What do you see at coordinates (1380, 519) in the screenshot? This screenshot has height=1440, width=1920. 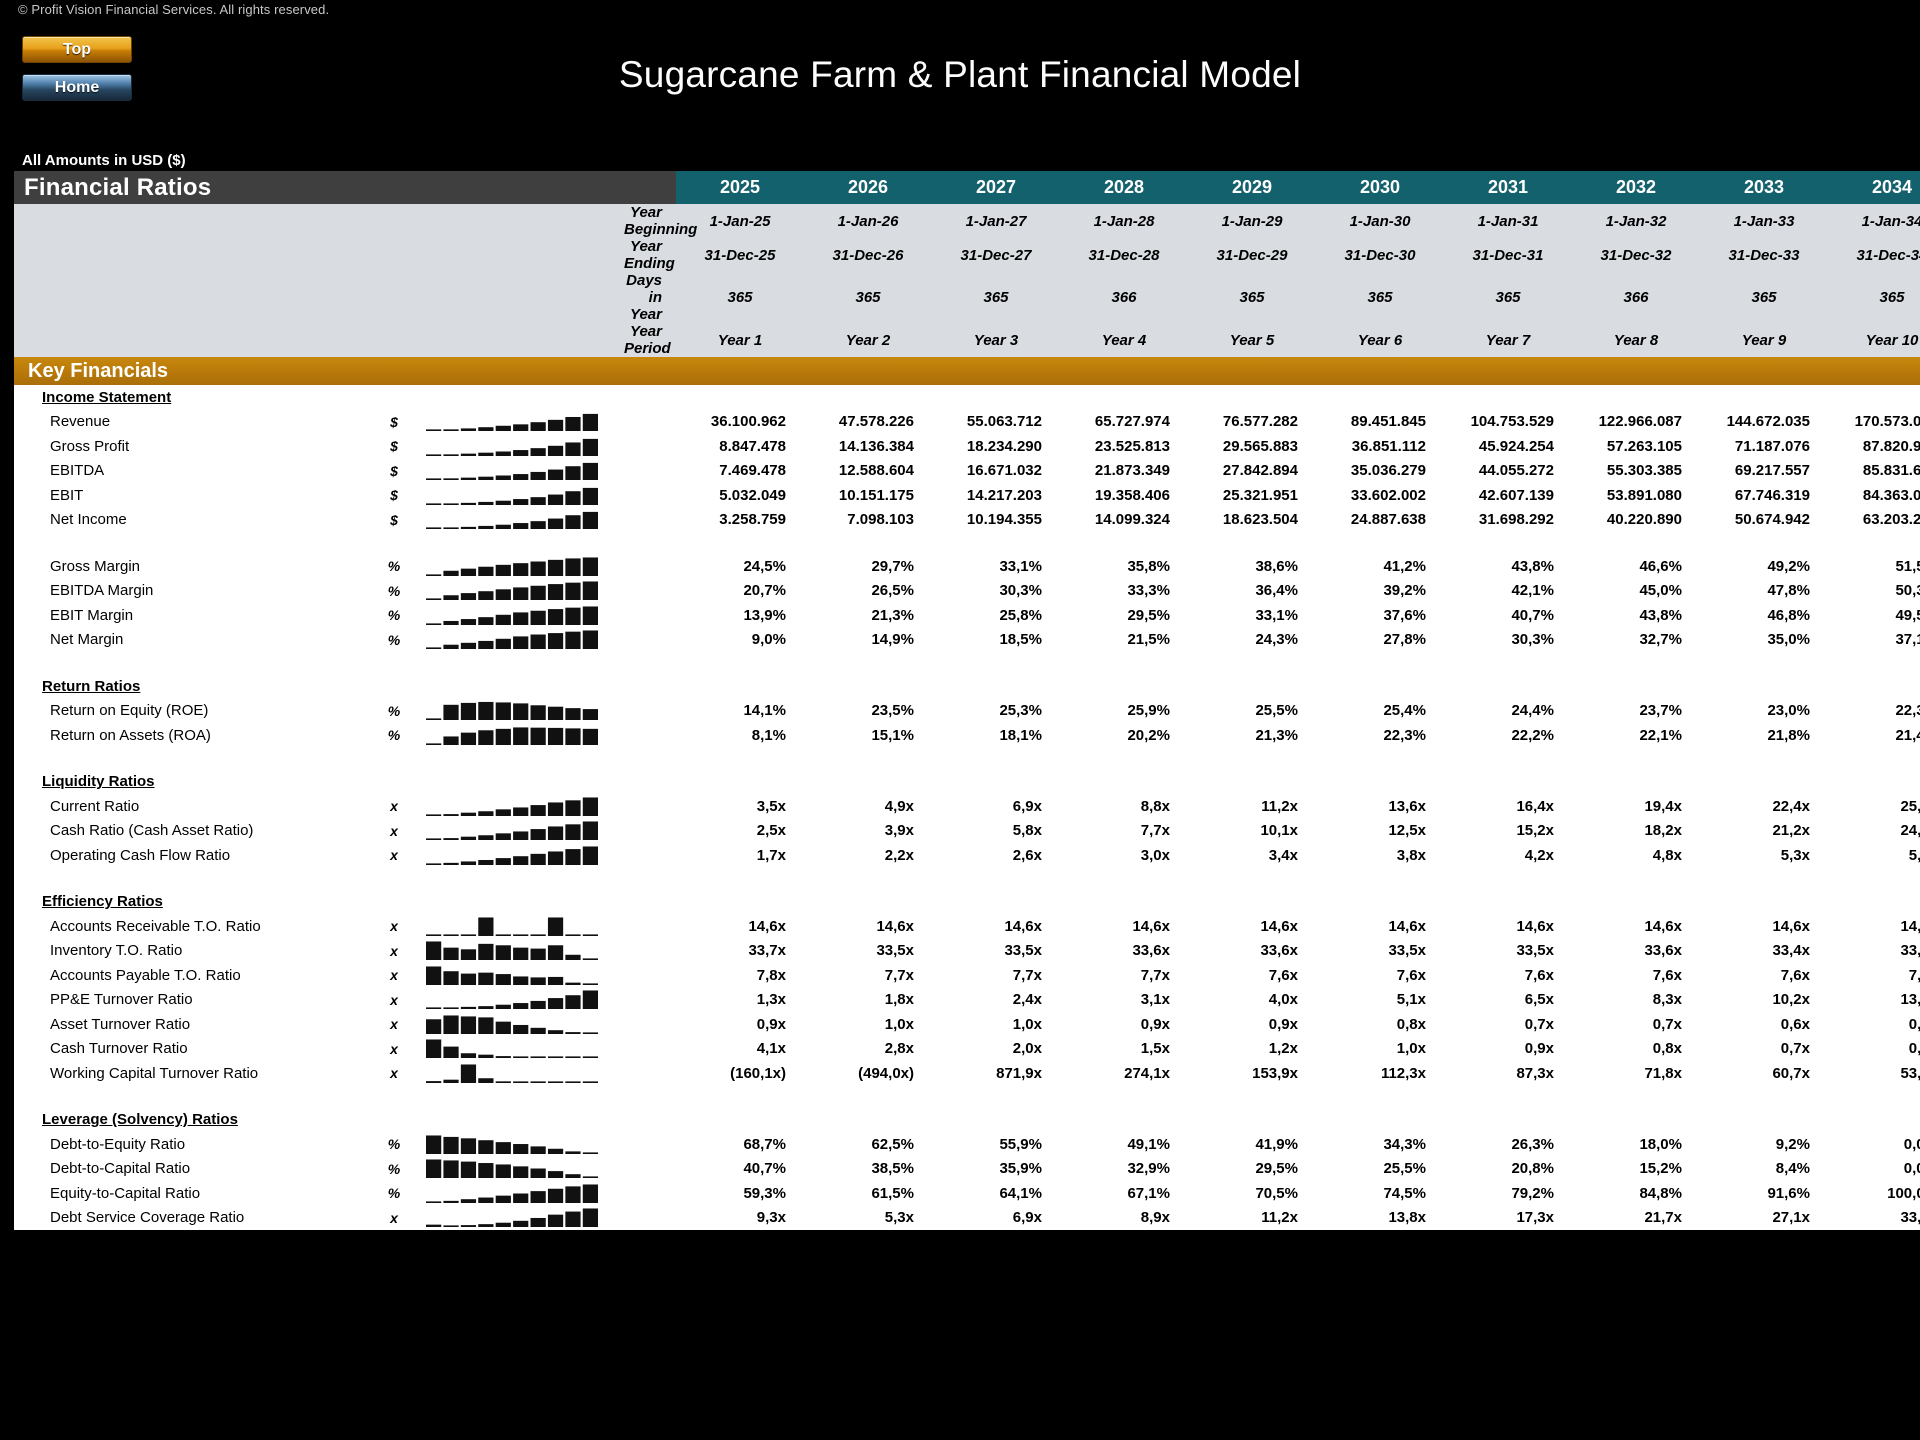 I see `ratio-value-net-income-2030: 24.887.638` at bounding box center [1380, 519].